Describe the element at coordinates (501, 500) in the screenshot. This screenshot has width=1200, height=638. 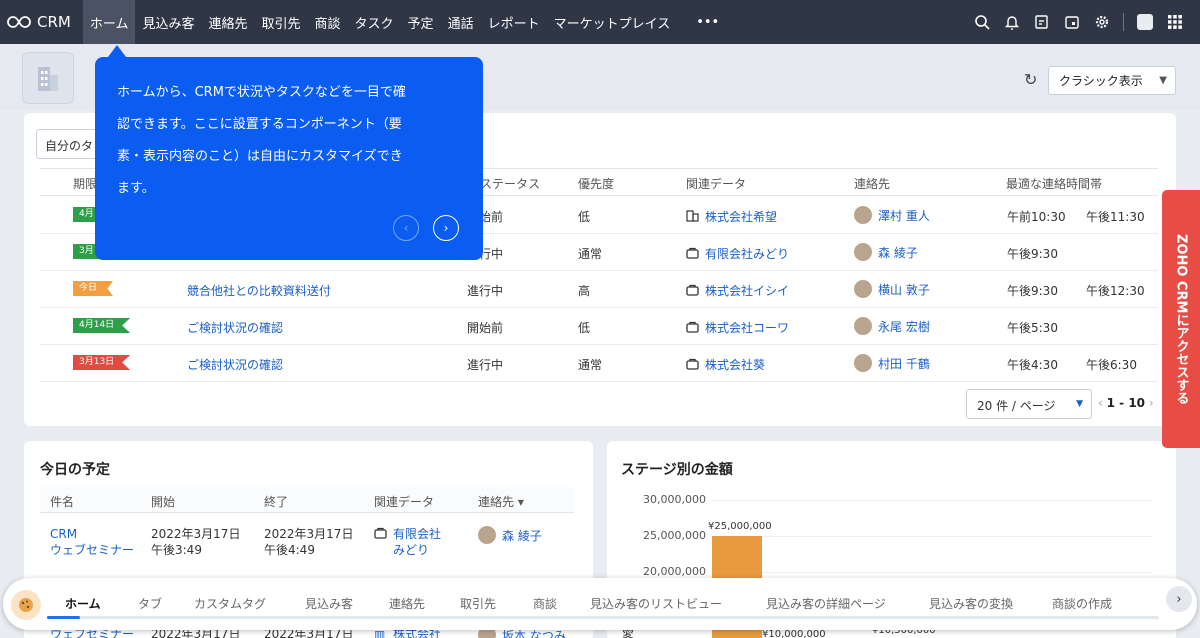
I see `col-contact: 連絡先 ▾` at that location.